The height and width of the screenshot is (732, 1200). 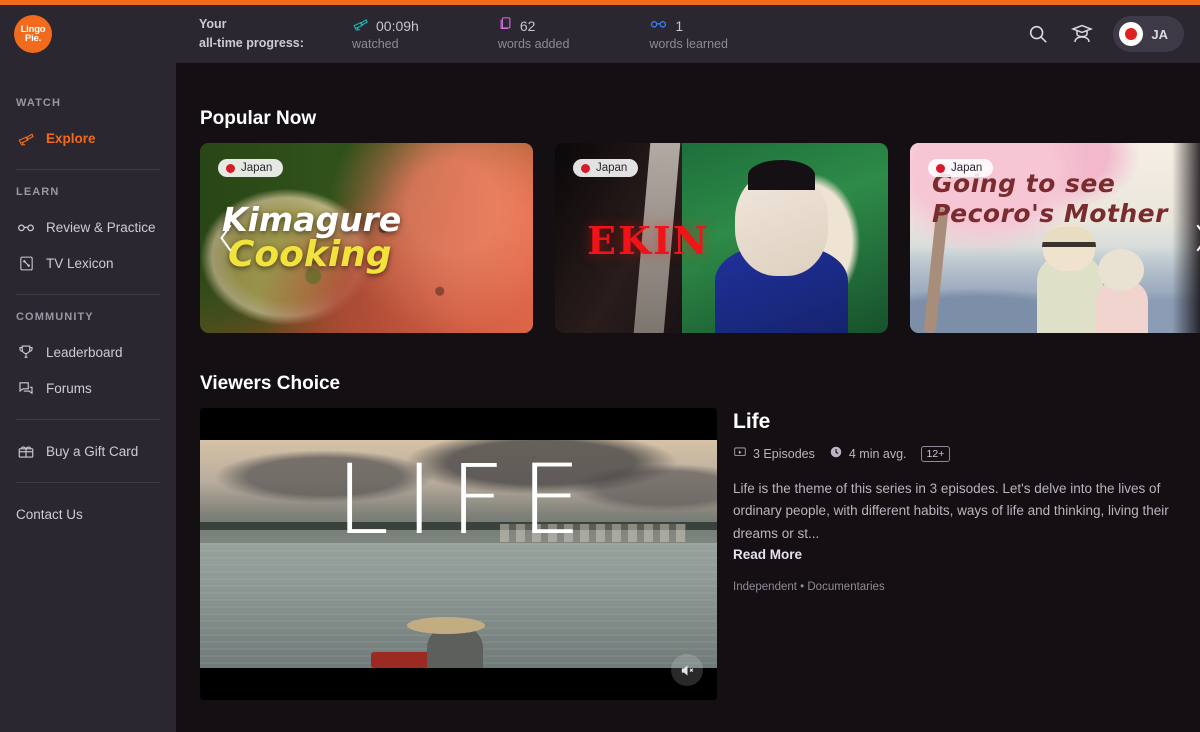 I want to click on lexicon-book-icon, so click(x=26, y=263).